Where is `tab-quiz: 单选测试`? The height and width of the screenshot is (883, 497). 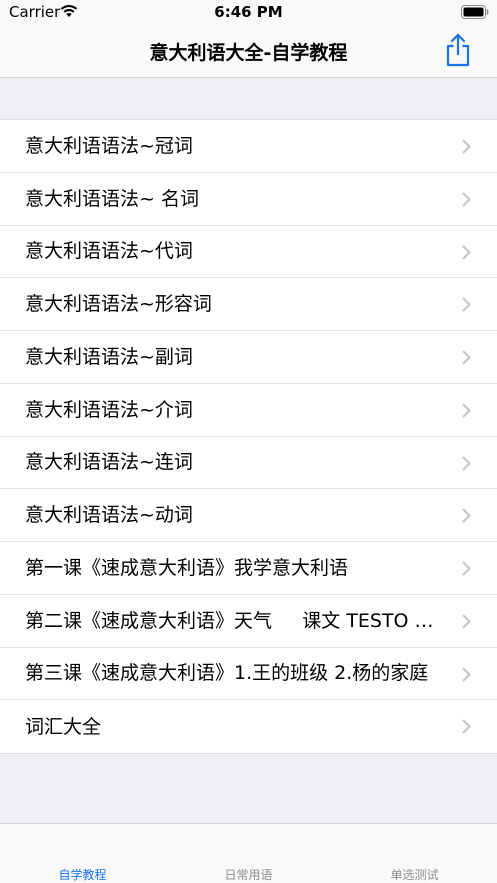 tab-quiz: 单选测试 is located at coordinates (414, 874).